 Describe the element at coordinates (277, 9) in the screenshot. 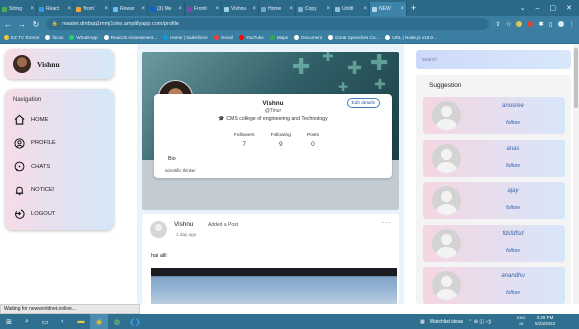

I see `browser-tab: Home ×` at that location.